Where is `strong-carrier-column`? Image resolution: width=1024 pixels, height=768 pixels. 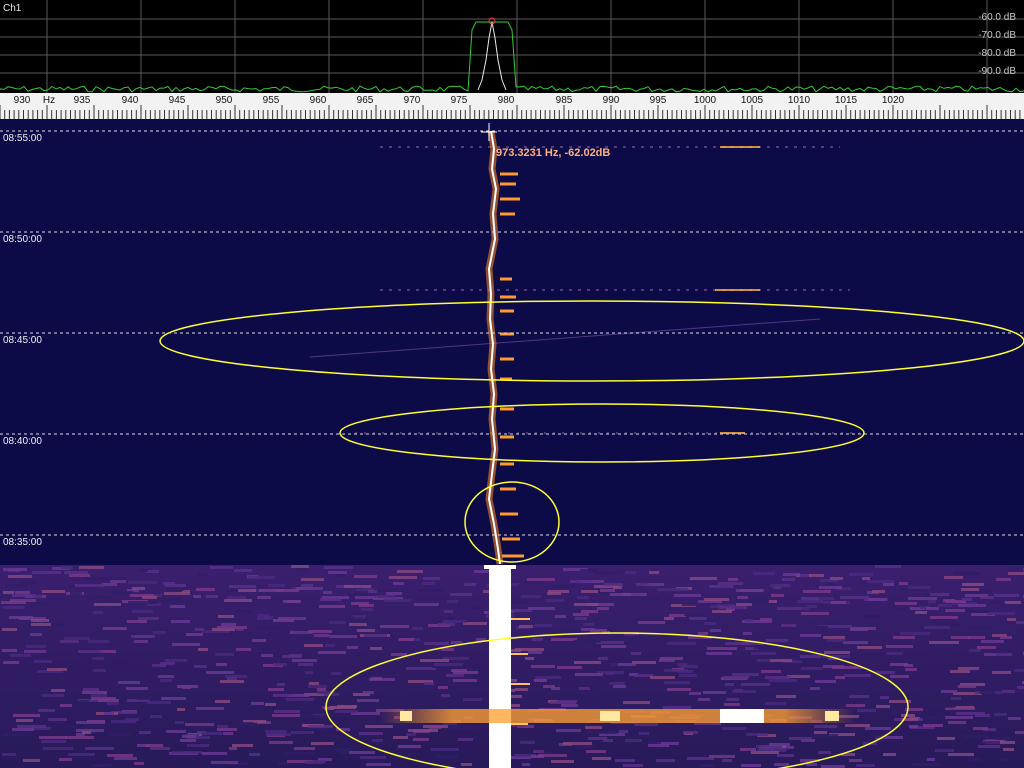 strong-carrier-column is located at coordinates (500, 667).